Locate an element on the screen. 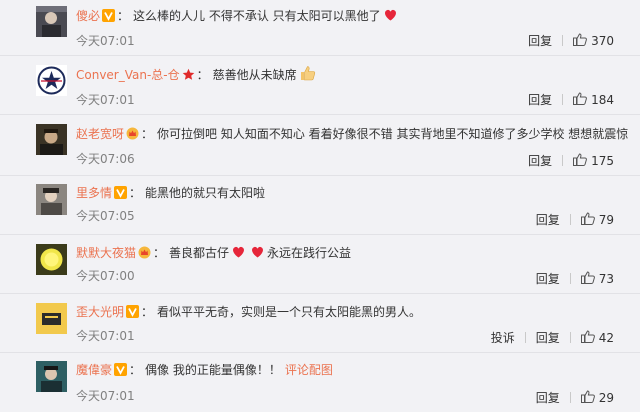  like-button: 73 is located at coordinates (597, 278).